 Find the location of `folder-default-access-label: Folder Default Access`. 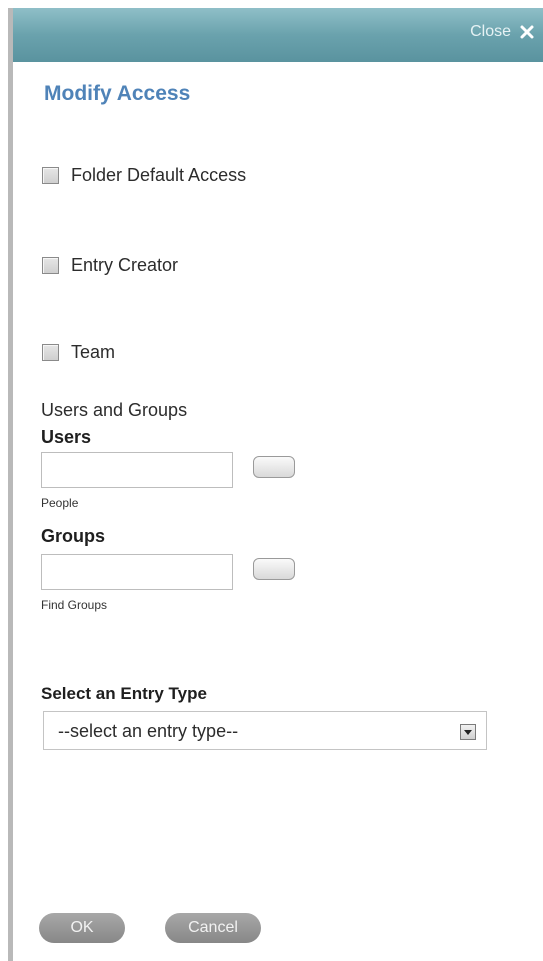

folder-default-access-label: Folder Default Access is located at coordinates (159, 175).